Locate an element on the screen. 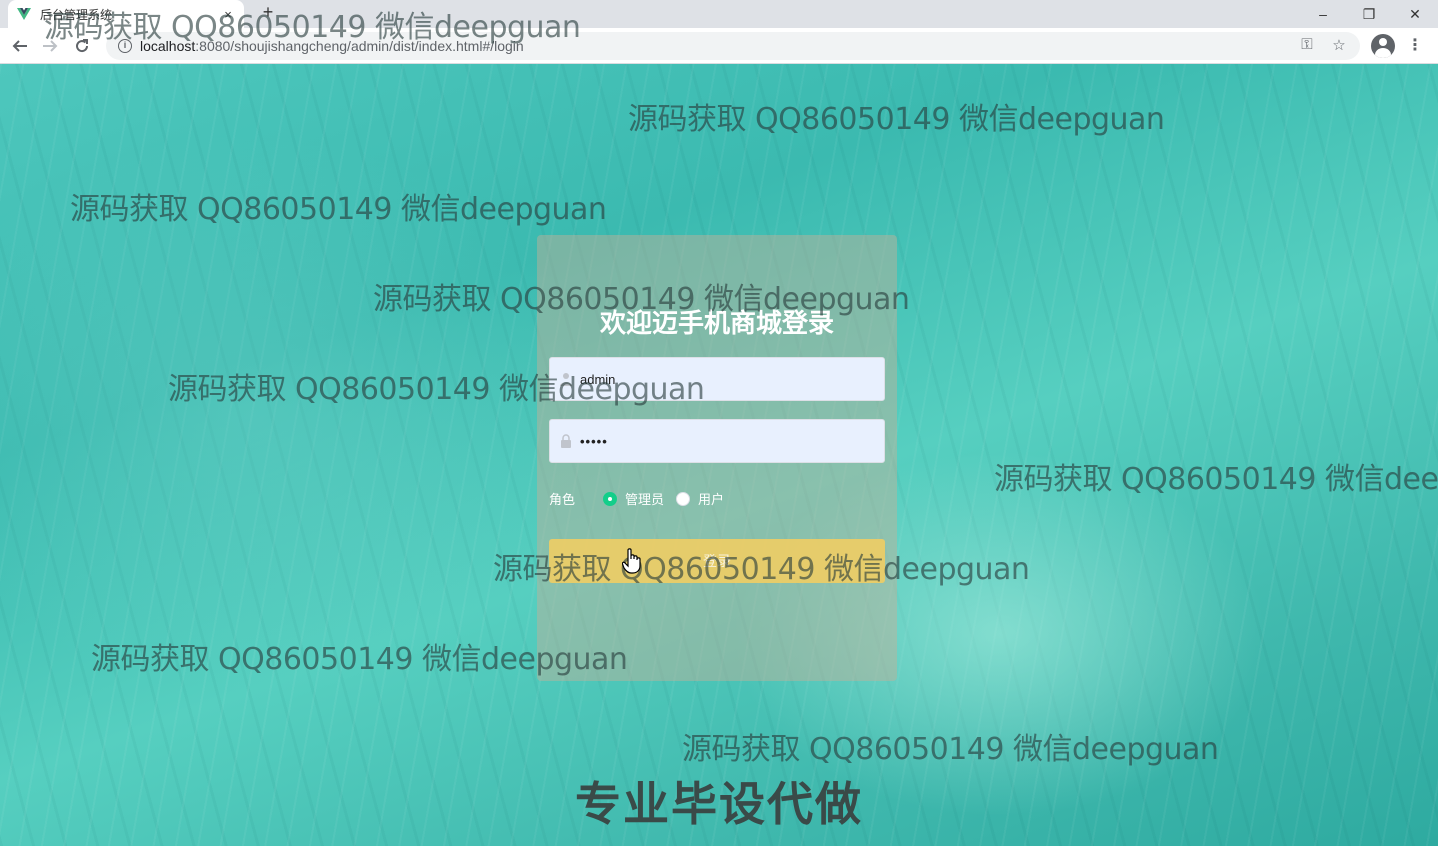 The height and width of the screenshot is (846, 1438). vue-logo-icon is located at coordinates (24, 14).